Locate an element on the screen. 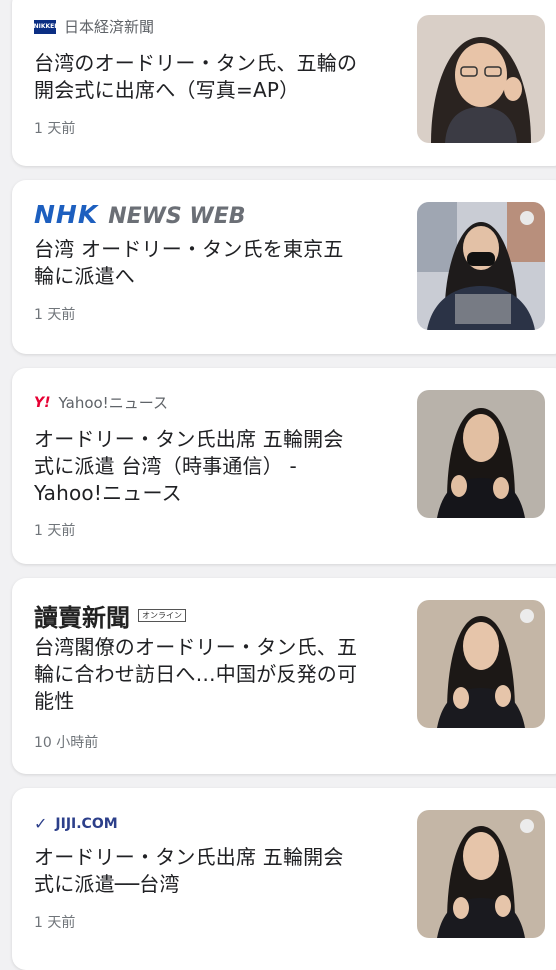 The height and width of the screenshot is (970, 556). title-line: 輪に派遣へ is located at coordinates (84, 276).